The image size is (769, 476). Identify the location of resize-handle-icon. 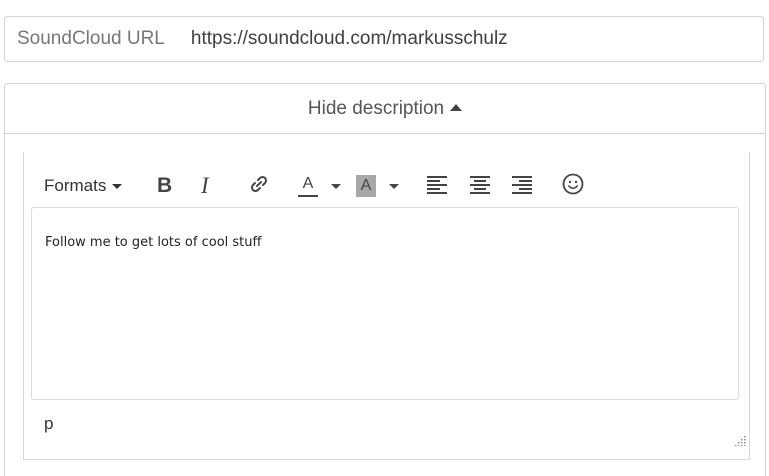
(740, 439).